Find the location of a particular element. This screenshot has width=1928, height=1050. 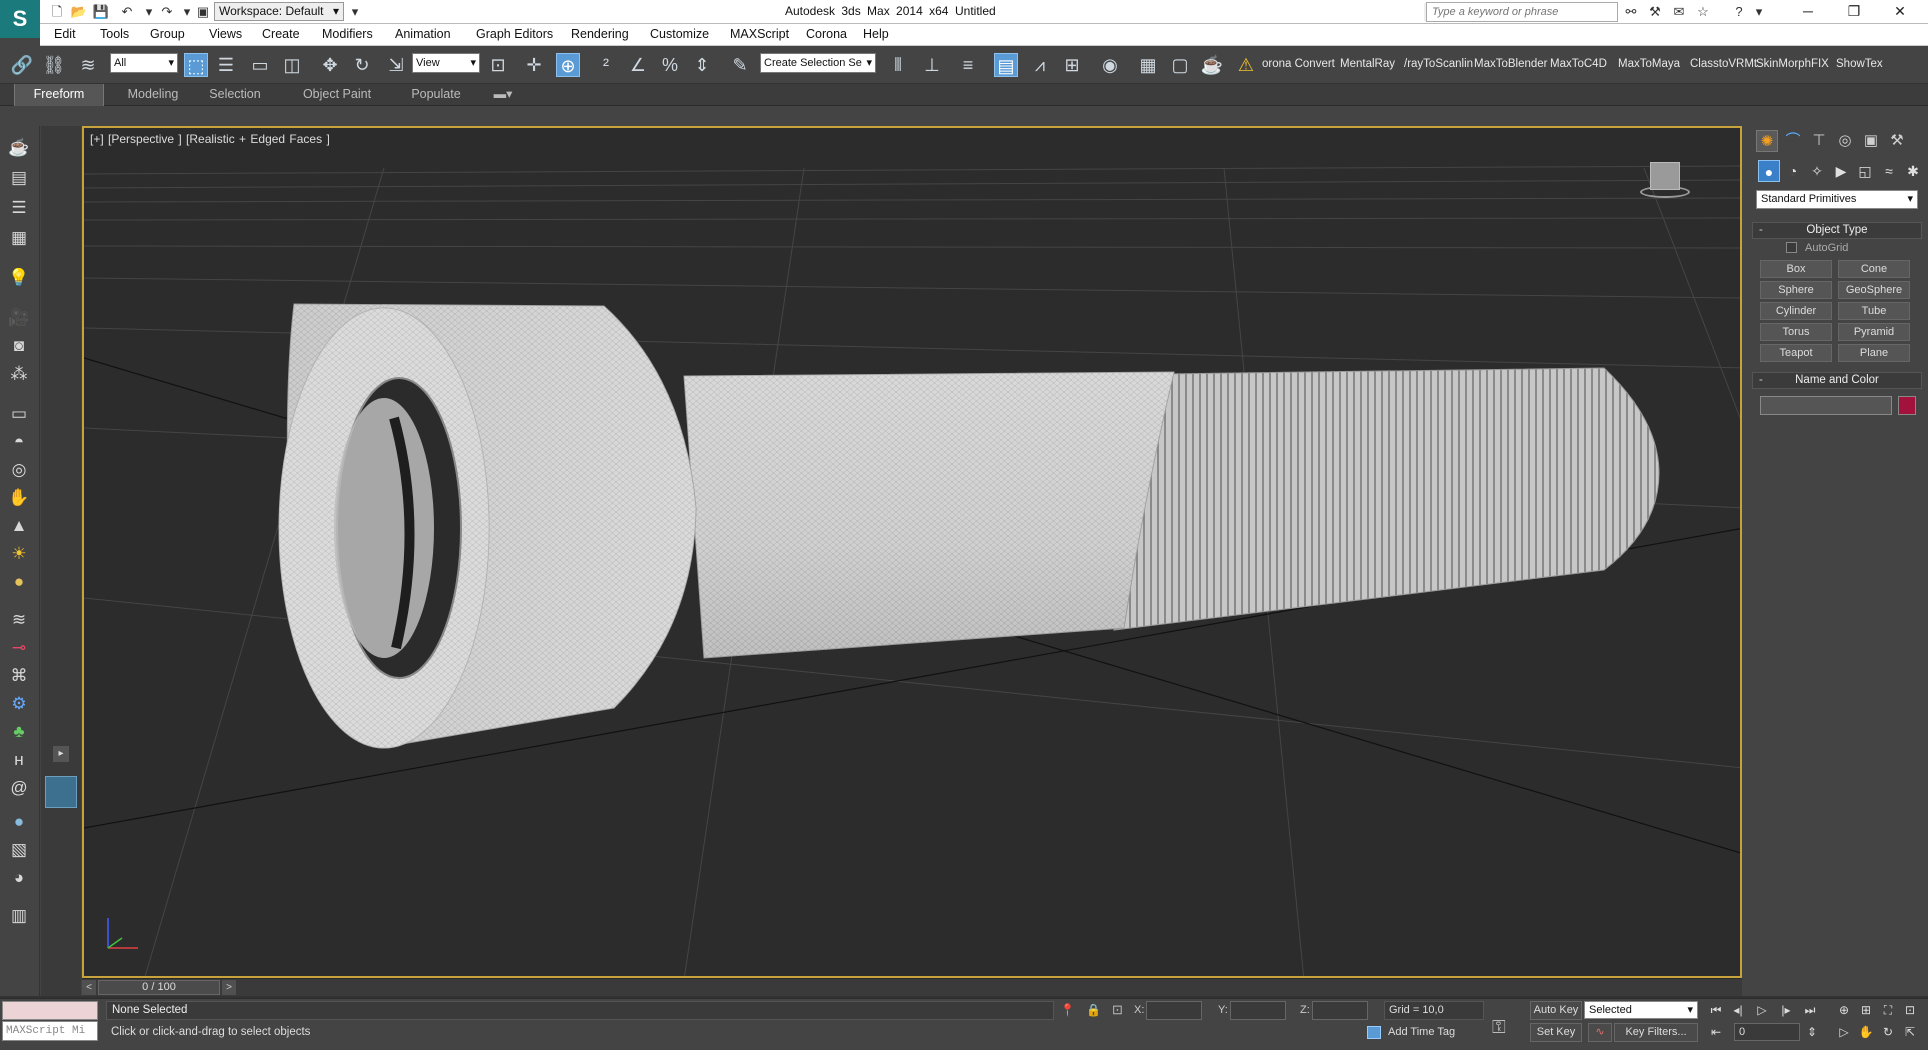

menu-customize: Customize is located at coordinates (679, 34).